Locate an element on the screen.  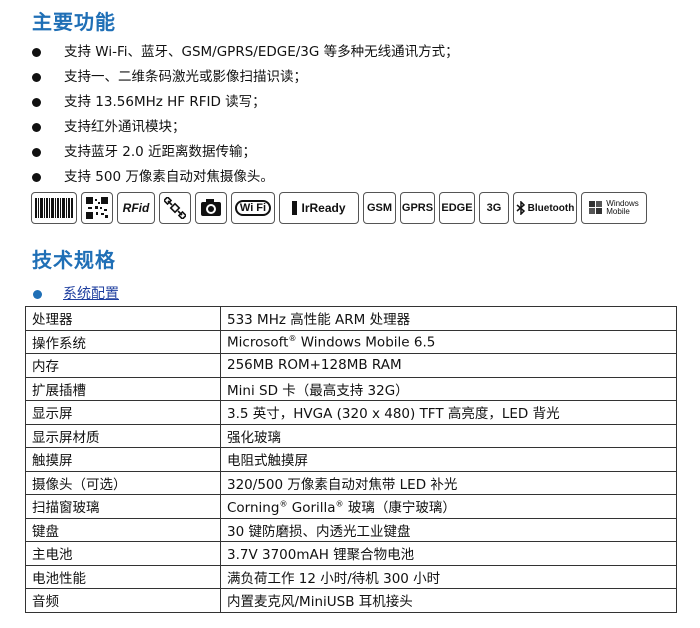
irready-label: IrReady is located at coordinates (323, 208).